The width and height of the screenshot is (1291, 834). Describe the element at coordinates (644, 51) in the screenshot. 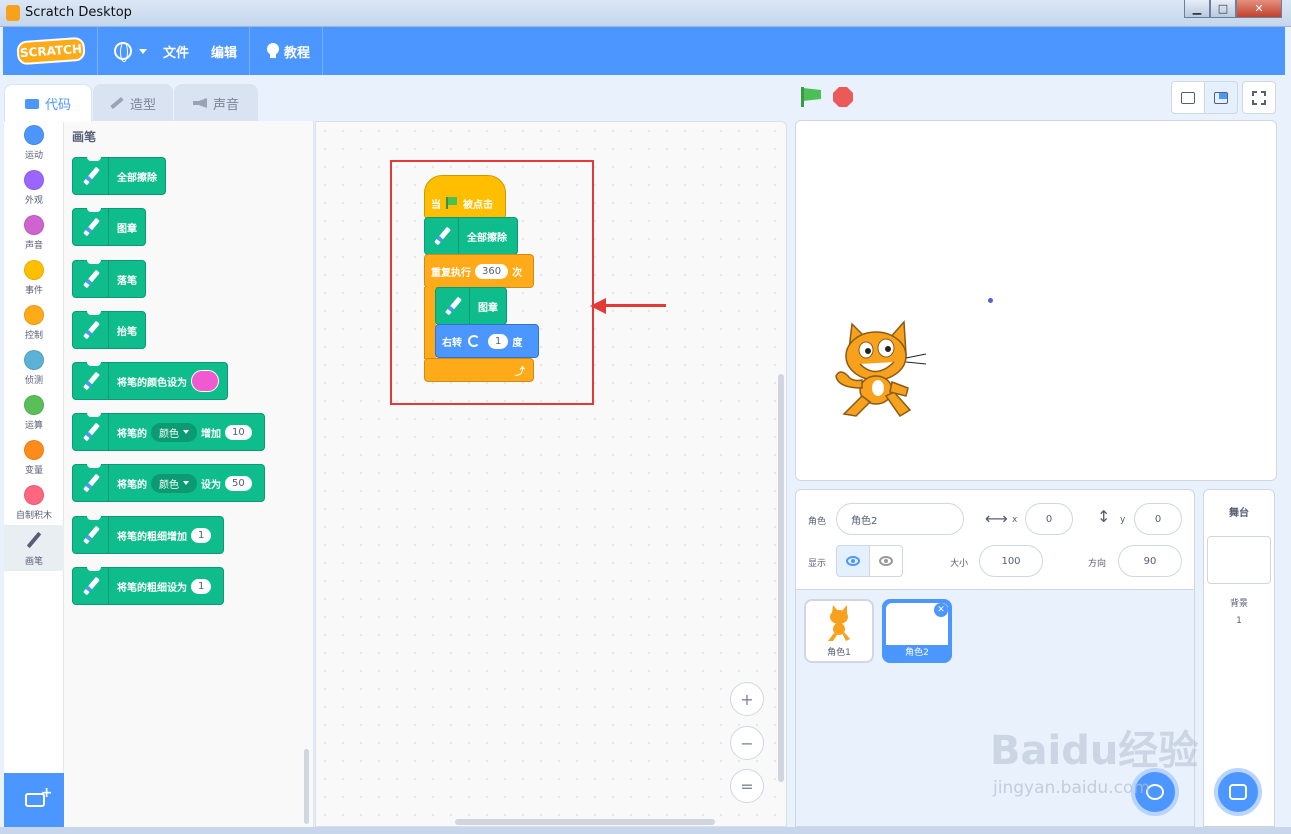

I see `menu-bar: SCRATCH 文件 编辑 教程` at that location.